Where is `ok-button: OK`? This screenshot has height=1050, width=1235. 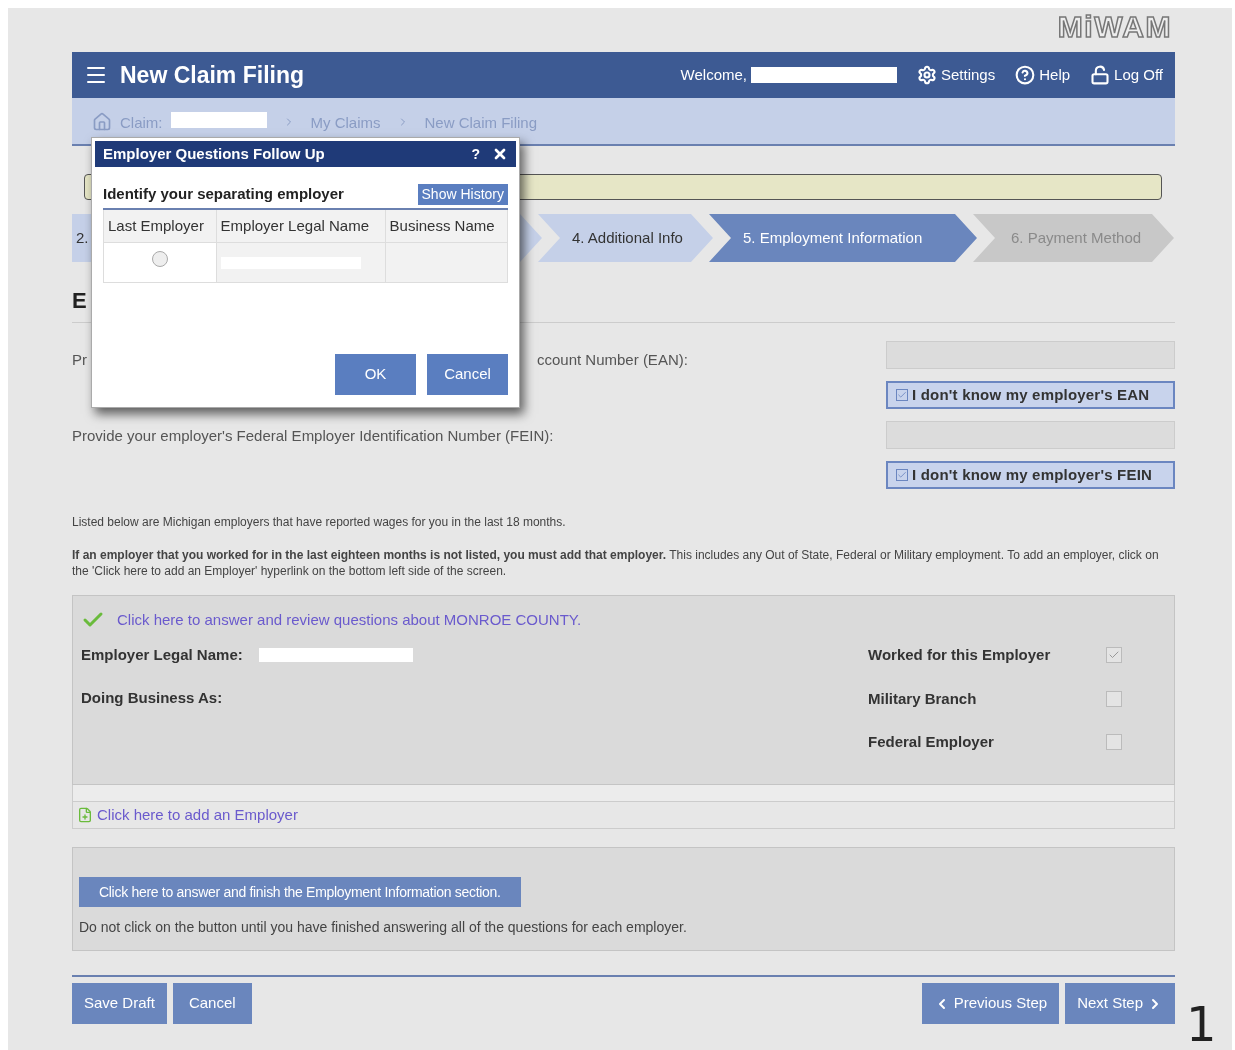 ok-button: OK is located at coordinates (375, 374).